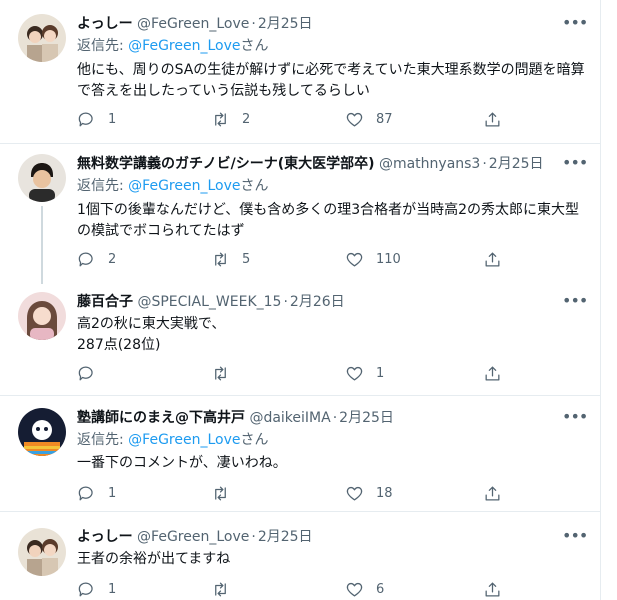  Describe the element at coordinates (332, 559) in the screenshot. I see `tweet-text: 王者の余裕が出てますね` at that location.